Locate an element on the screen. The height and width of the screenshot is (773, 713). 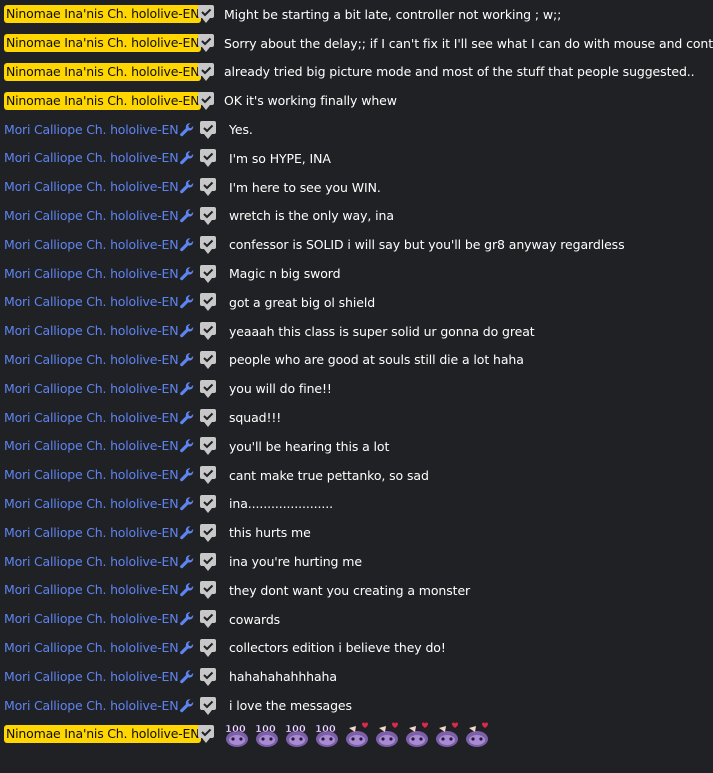
message-text: collectors edition i believe they do! is located at coordinates (337, 648).